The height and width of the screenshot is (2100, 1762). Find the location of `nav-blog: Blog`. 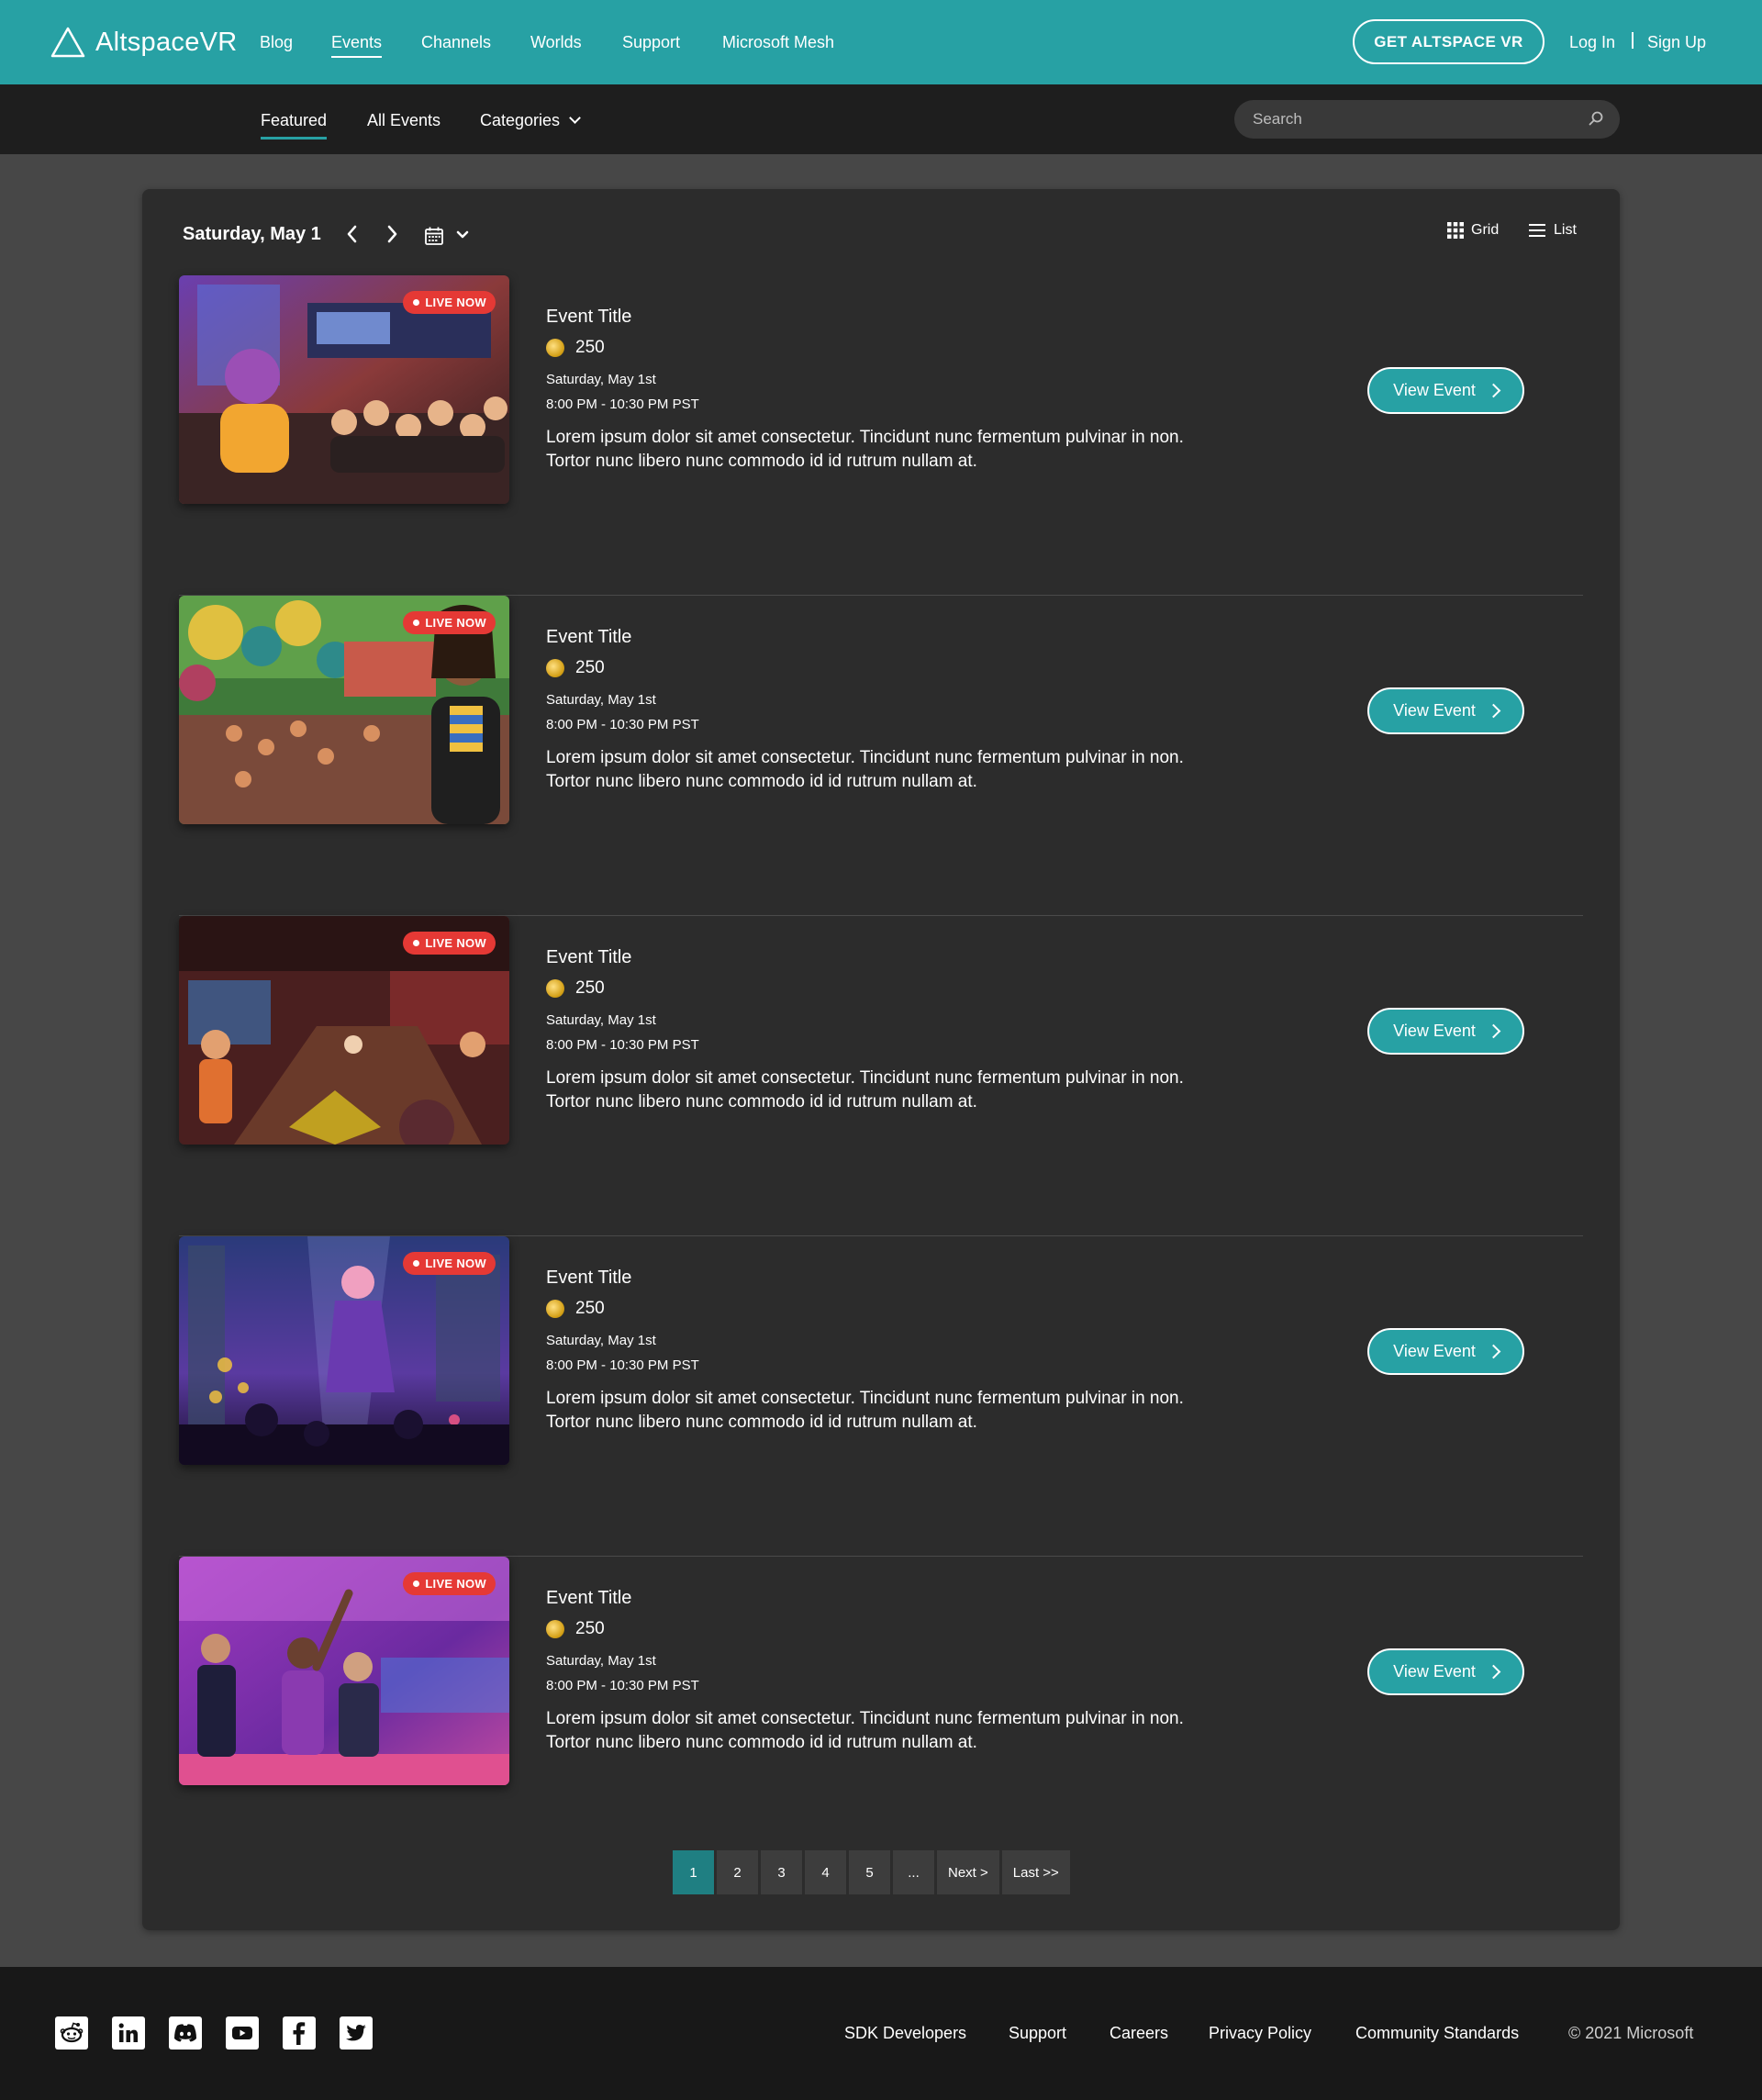

nav-blog: Blog is located at coordinates (276, 42).